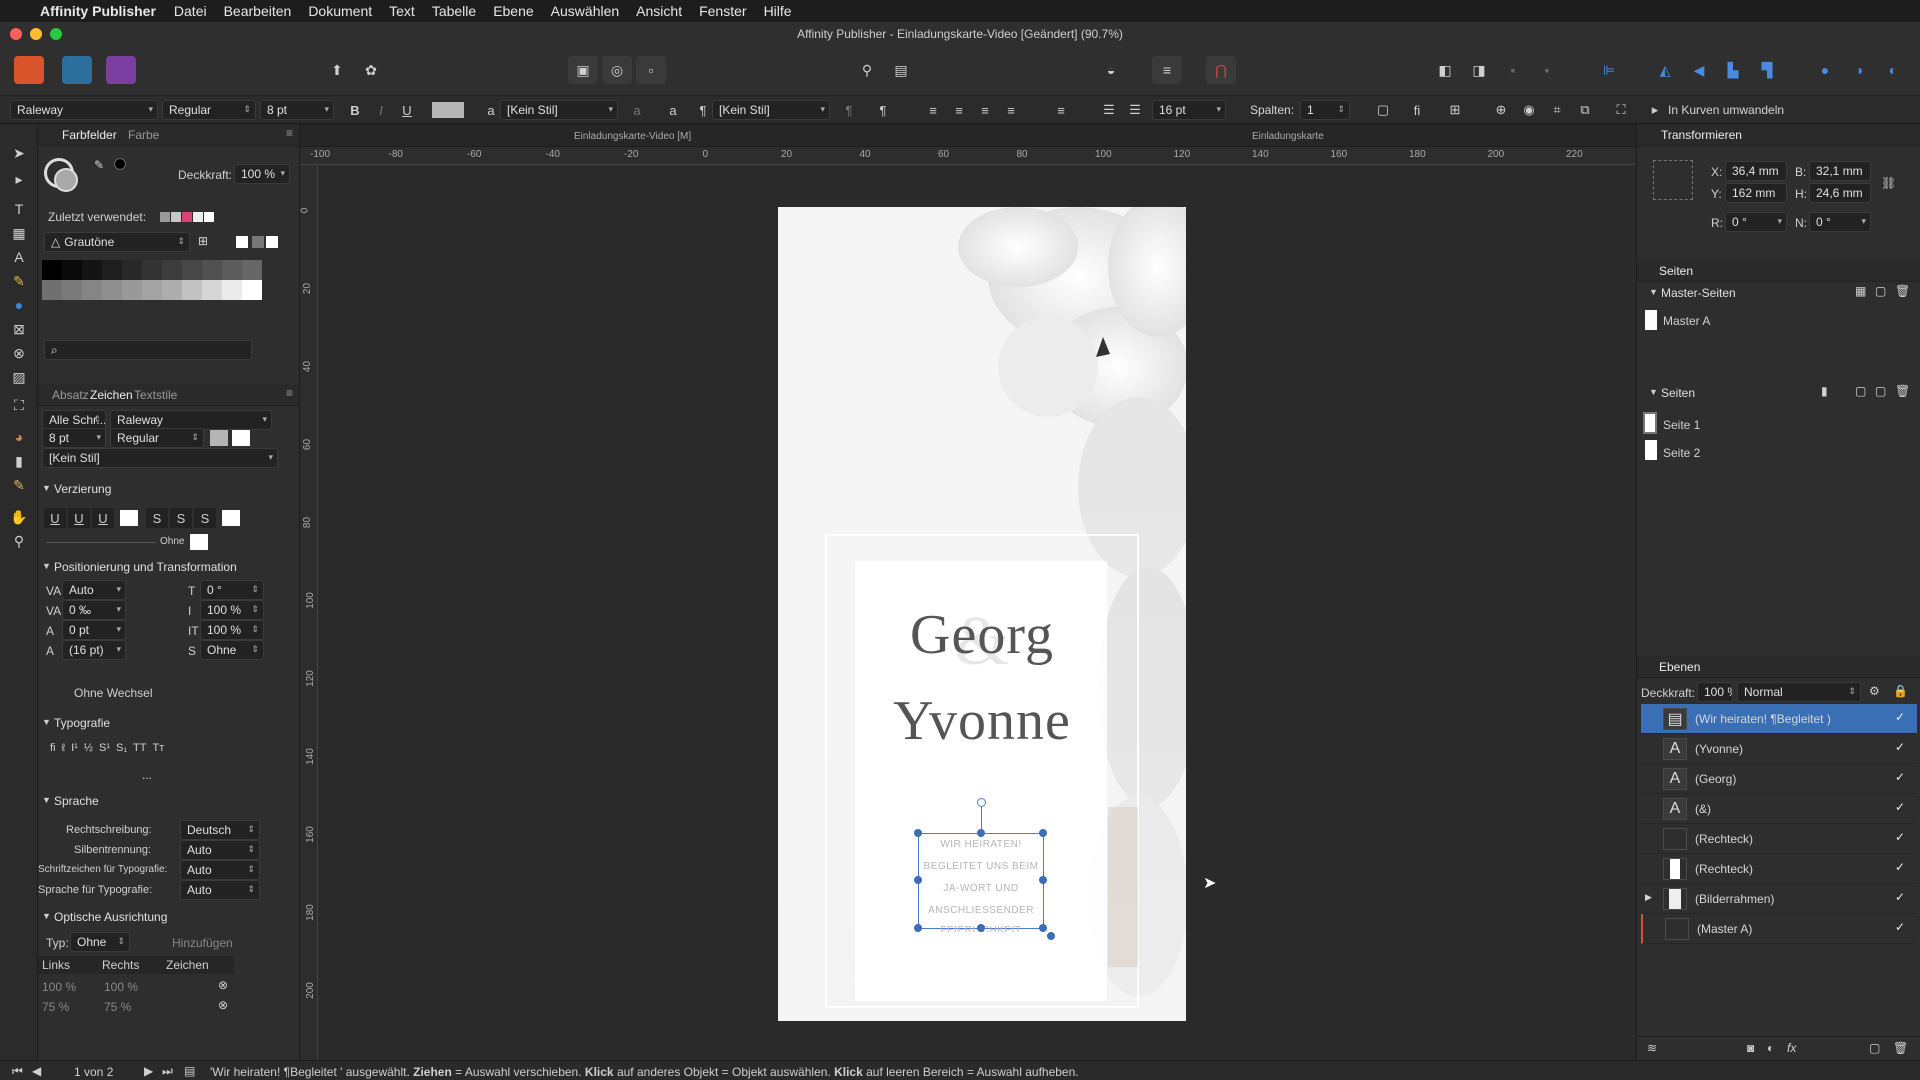 The height and width of the screenshot is (1080, 1920). Describe the element at coordinates (1650, 423) in the screenshot. I see `page1-thumb` at that location.